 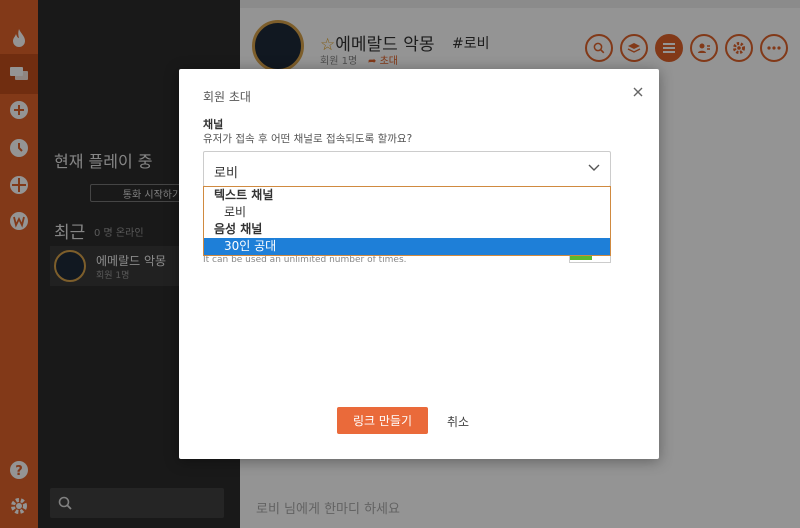 What do you see at coordinates (308, 139) in the screenshot?
I see `channel-description: 유저가 접속 후 어떤 채널로 접속되도록 할까요?` at bounding box center [308, 139].